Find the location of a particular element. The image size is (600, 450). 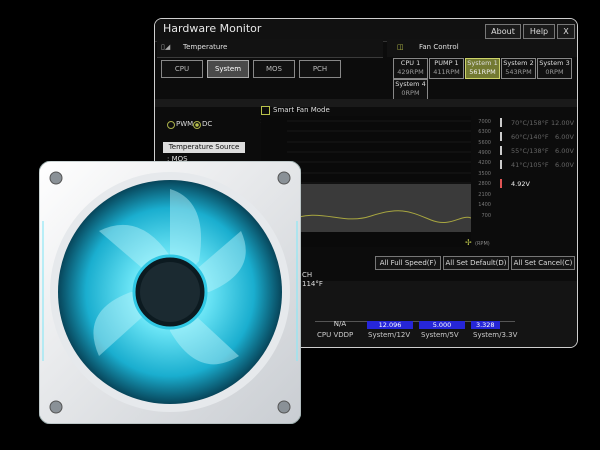

temperature-title: Temperature is located at coordinates (205, 47).